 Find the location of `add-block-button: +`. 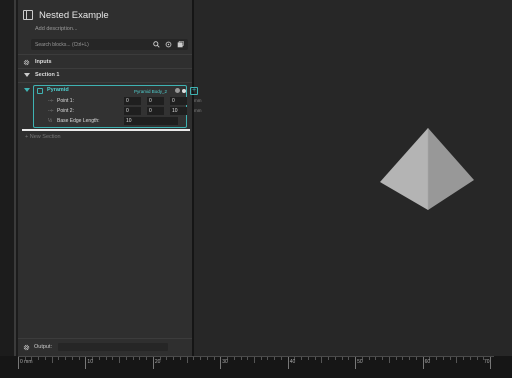

add-block-button: + is located at coordinates (194, 91).